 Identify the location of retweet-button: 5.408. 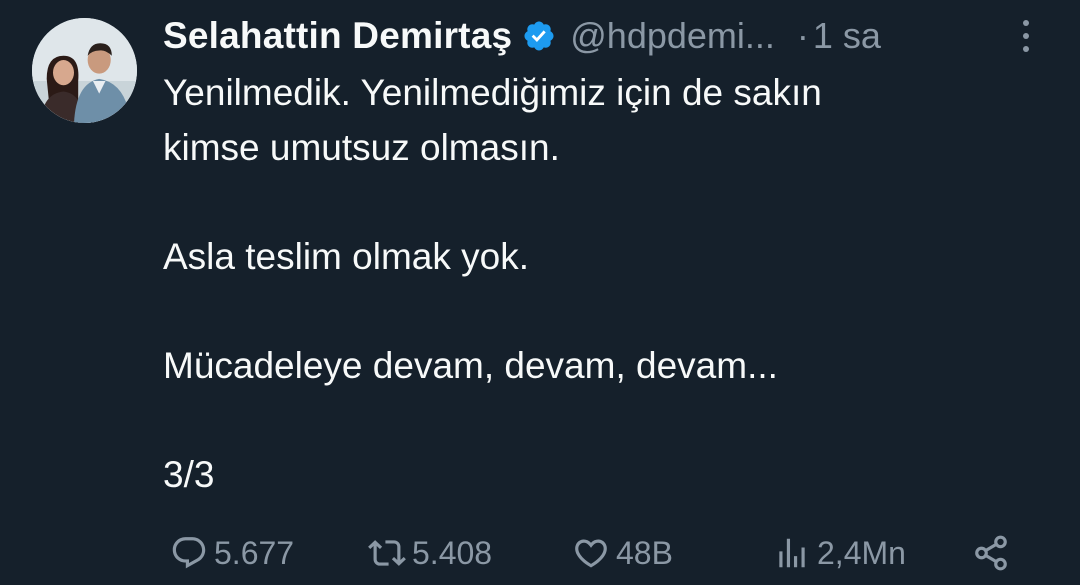
(430, 553).